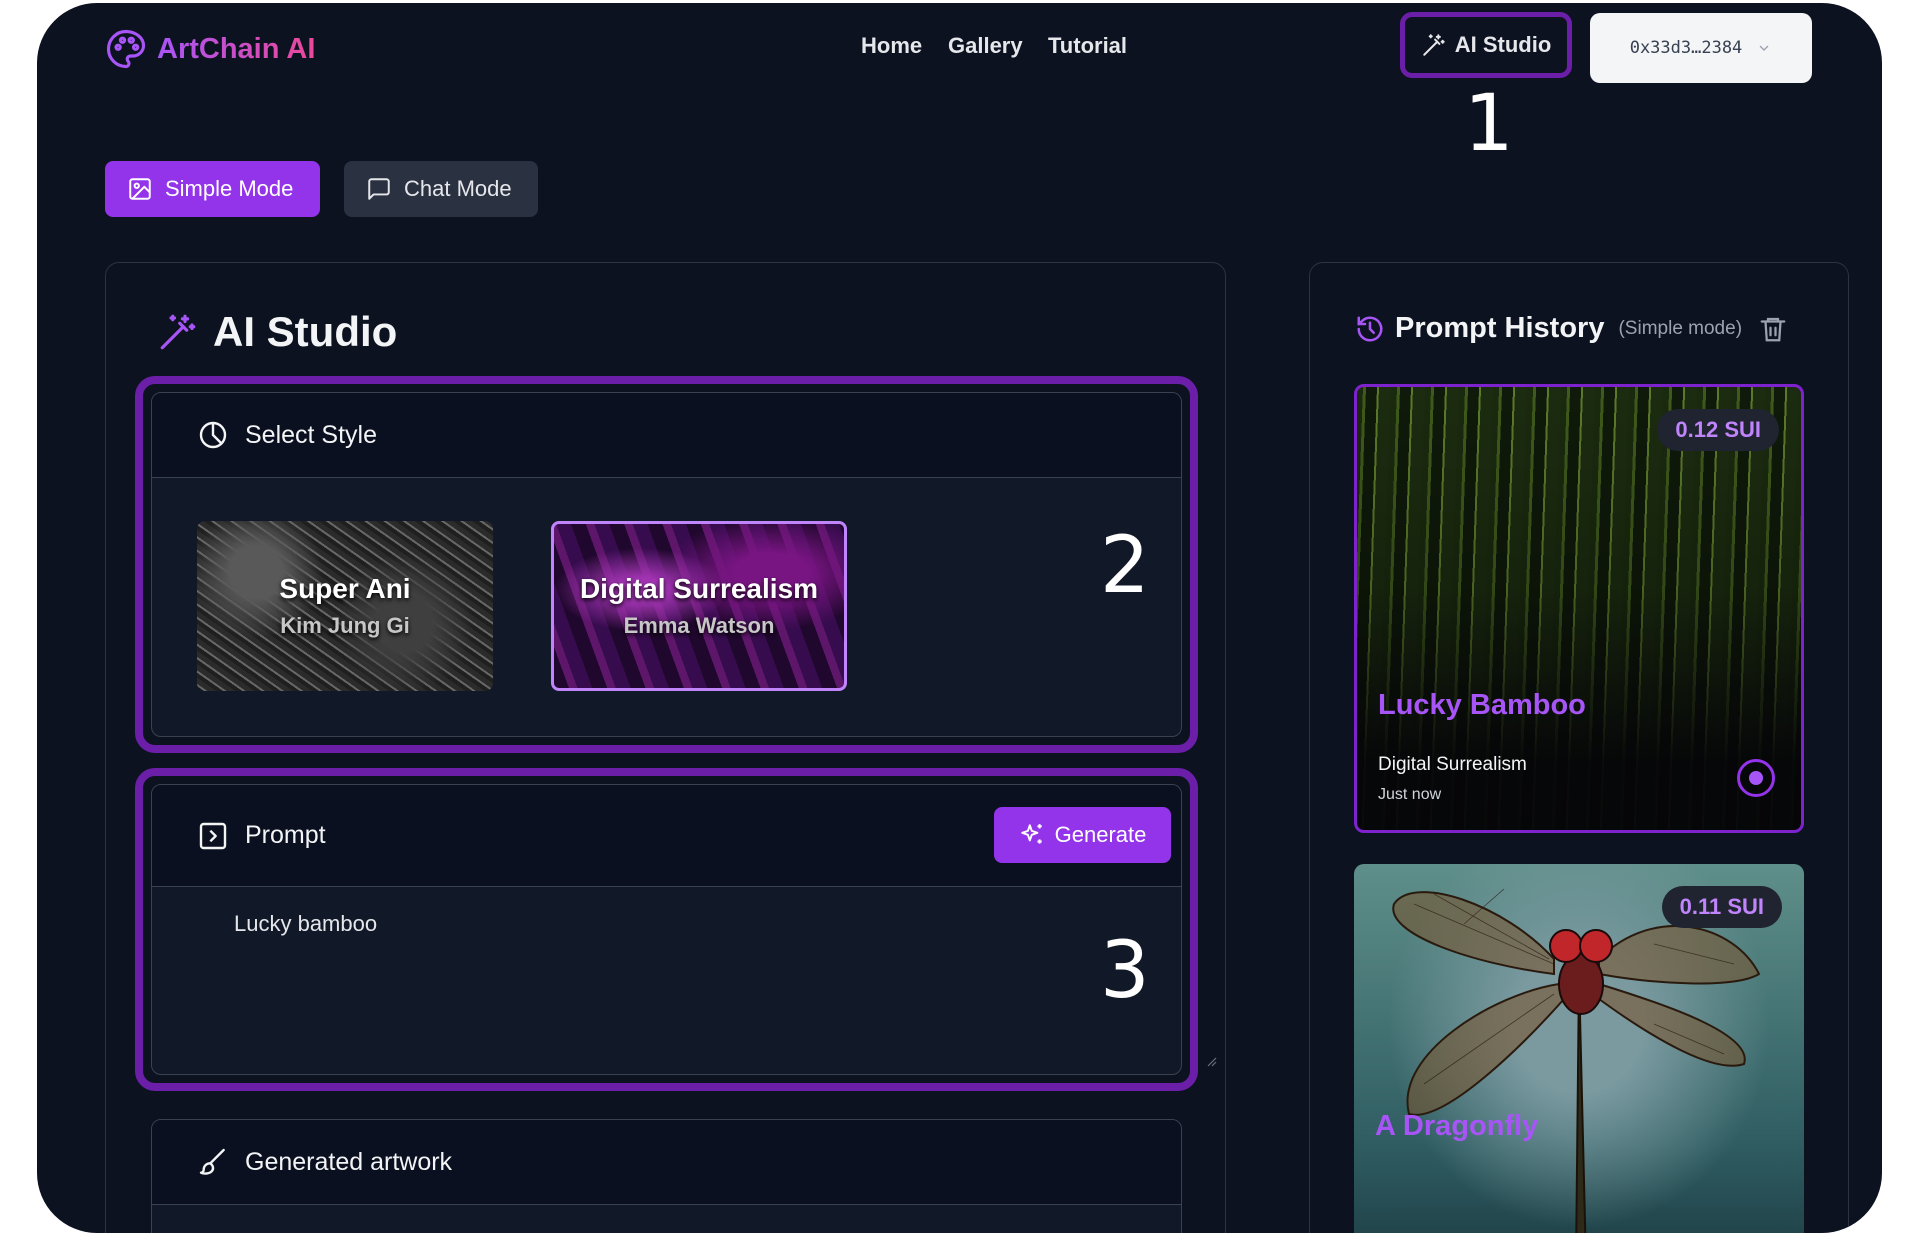 The height and width of the screenshot is (1233, 1920). I want to click on prompt-history-title: Prompt History, so click(1500, 328).